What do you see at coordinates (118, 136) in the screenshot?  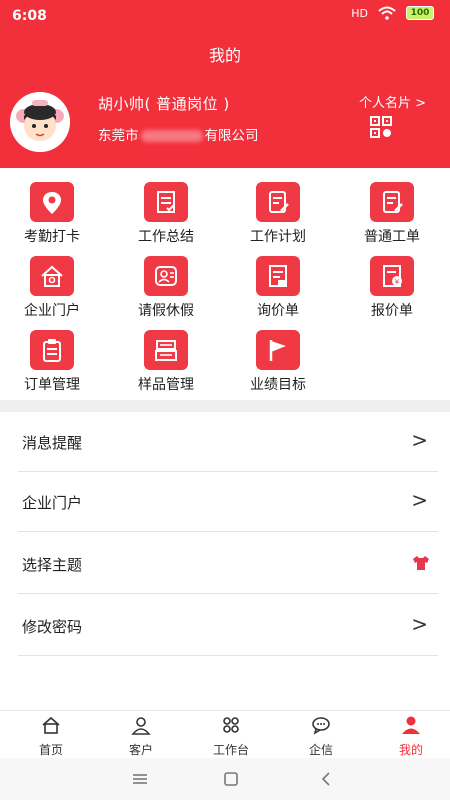 I see `company-prefix: 东莞市` at bounding box center [118, 136].